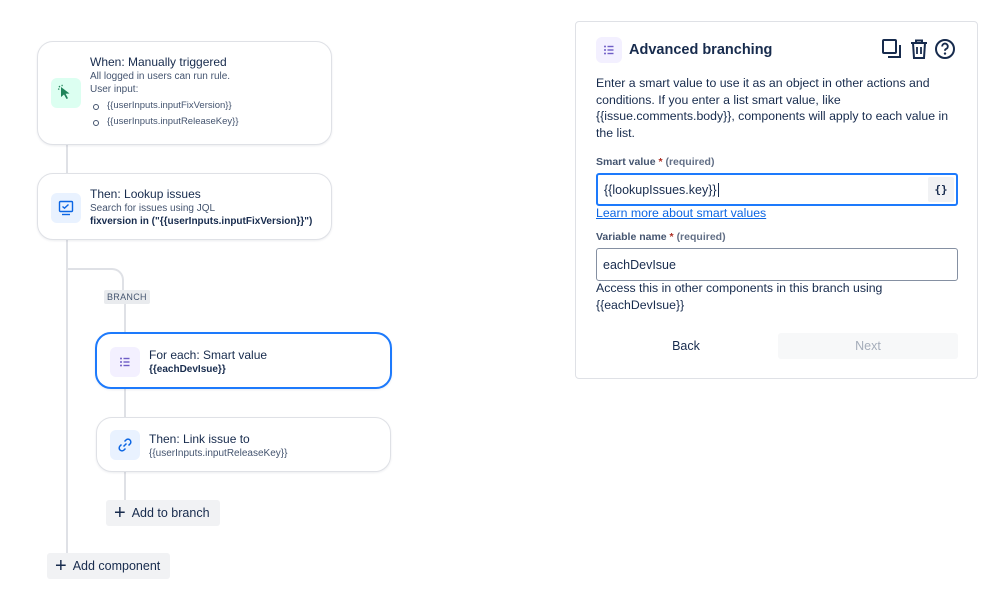 The height and width of the screenshot is (605, 999). What do you see at coordinates (166, 106) in the screenshot?
I see `user-input-item: {{userInputs.inputFixVersion}}` at bounding box center [166, 106].